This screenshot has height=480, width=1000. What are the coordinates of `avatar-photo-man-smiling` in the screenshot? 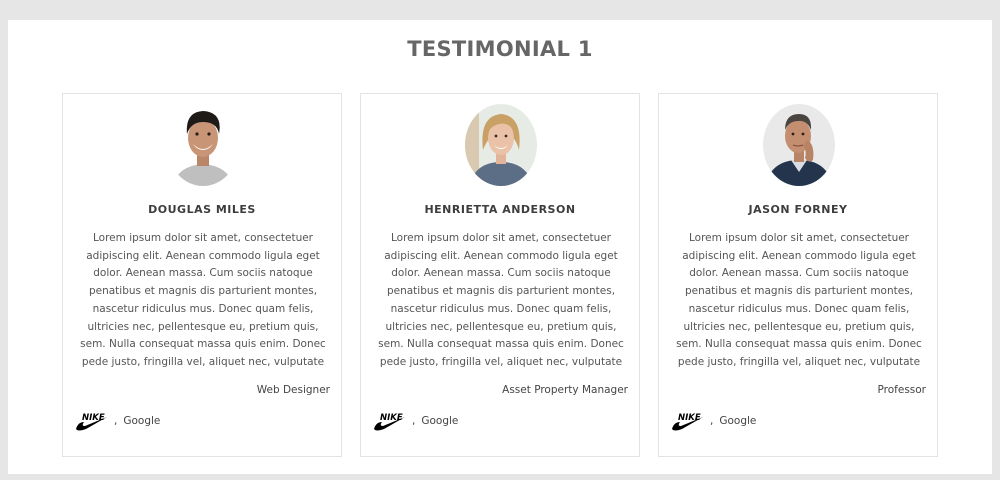 It's located at (203, 145).